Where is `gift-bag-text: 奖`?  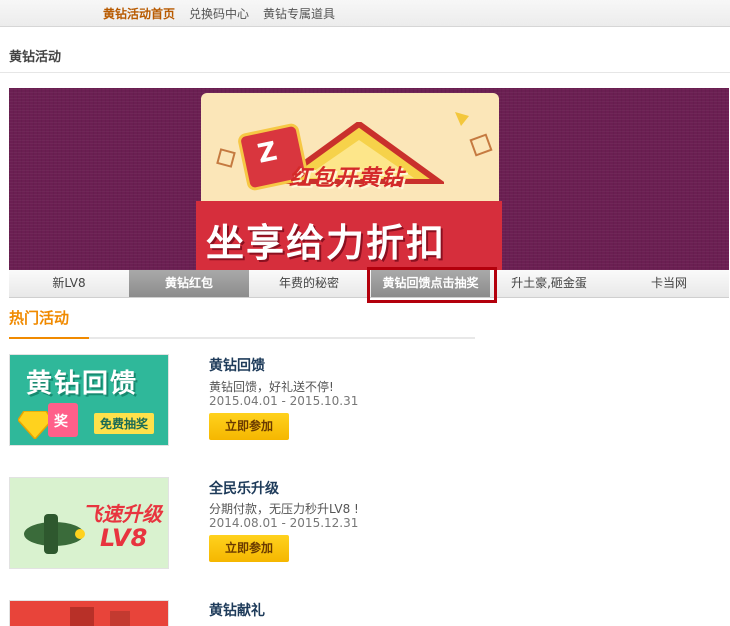 gift-bag-text: 奖 is located at coordinates (61, 422).